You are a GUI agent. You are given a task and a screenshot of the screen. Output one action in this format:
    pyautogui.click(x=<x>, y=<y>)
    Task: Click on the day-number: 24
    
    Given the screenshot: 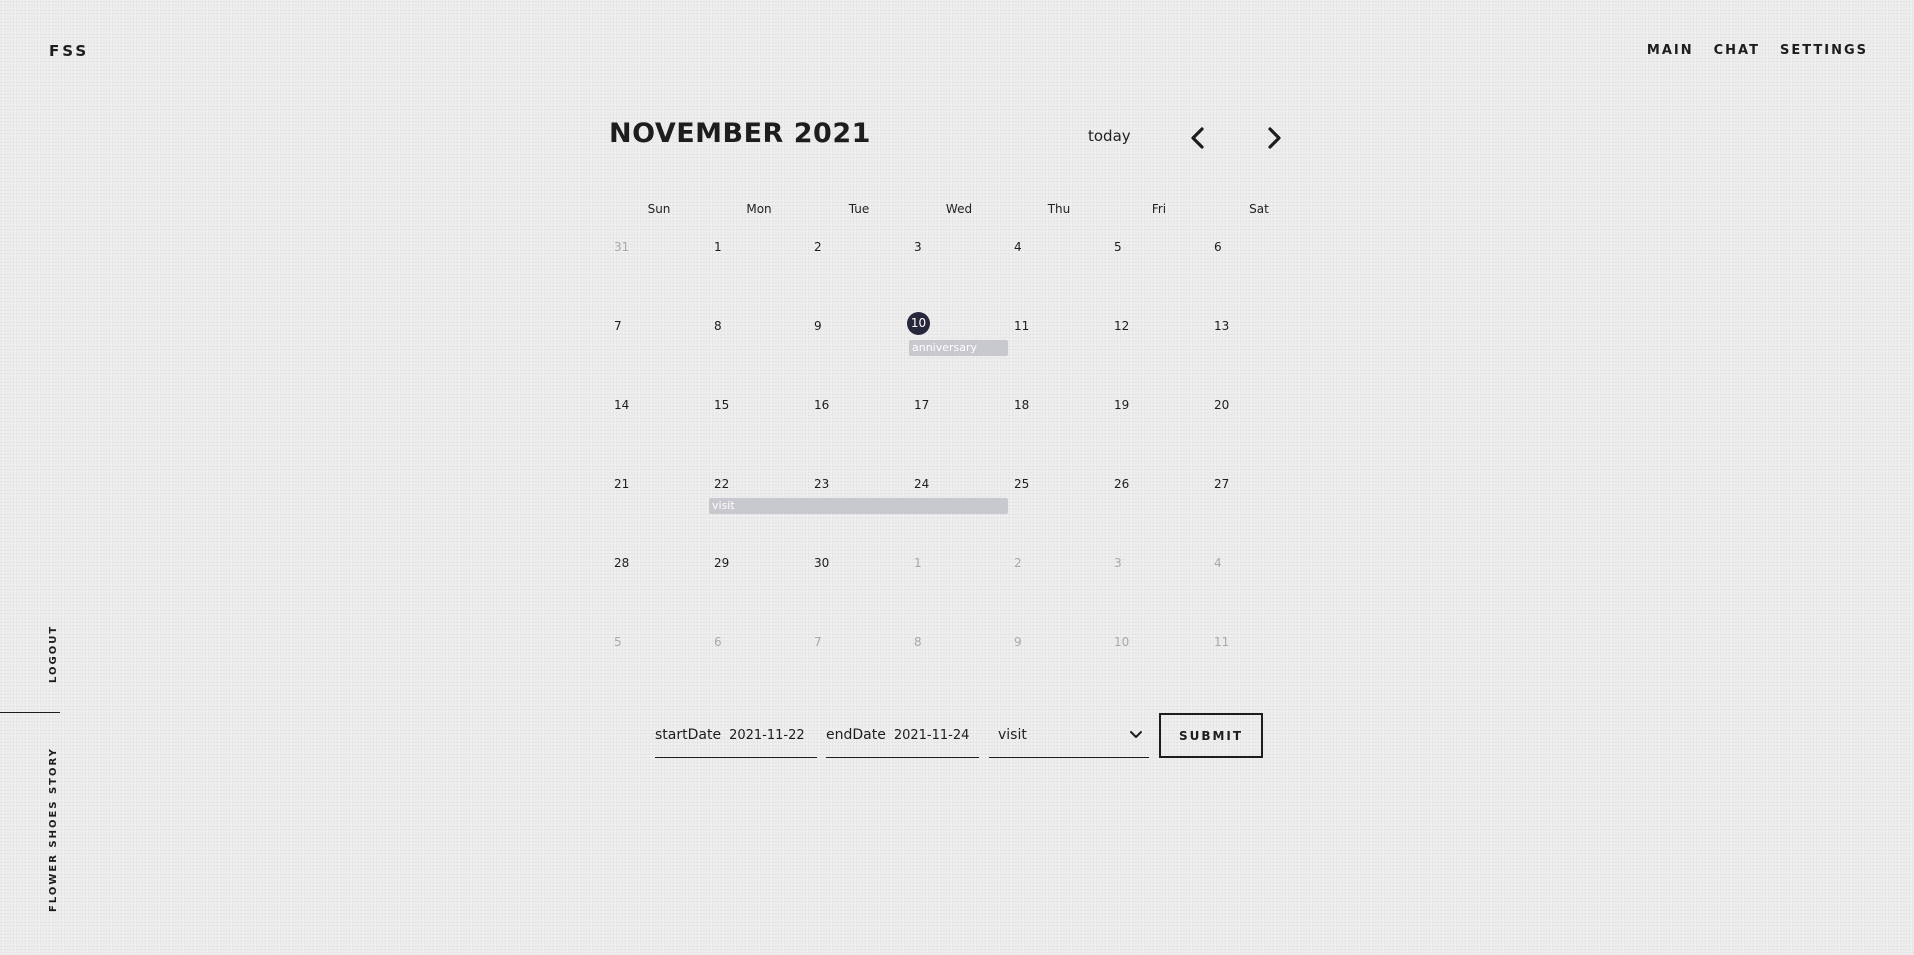 What is the action you would take?
    pyautogui.click(x=922, y=484)
    